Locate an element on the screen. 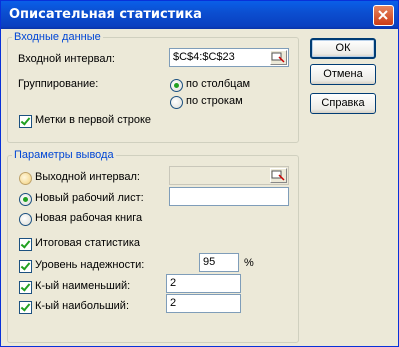 This screenshot has width=399, height=347. kth-largest-checkbox is located at coordinates (25, 307).